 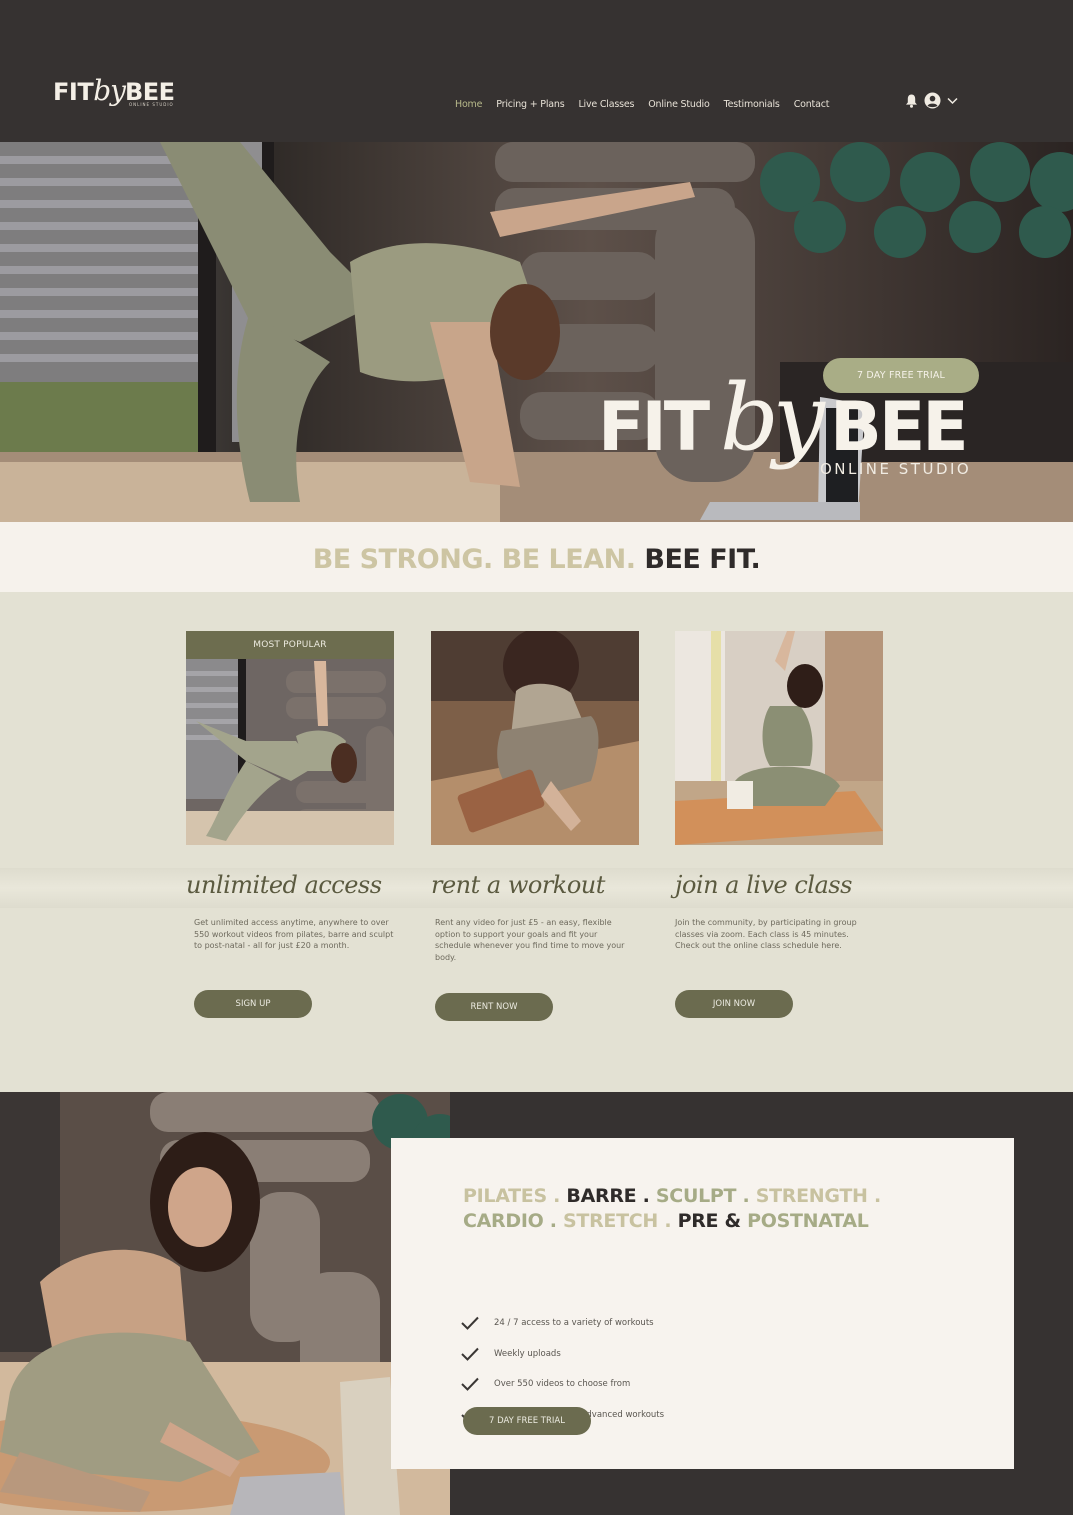 What do you see at coordinates (109, 90) in the screenshot?
I see `logo-by: by` at bounding box center [109, 90].